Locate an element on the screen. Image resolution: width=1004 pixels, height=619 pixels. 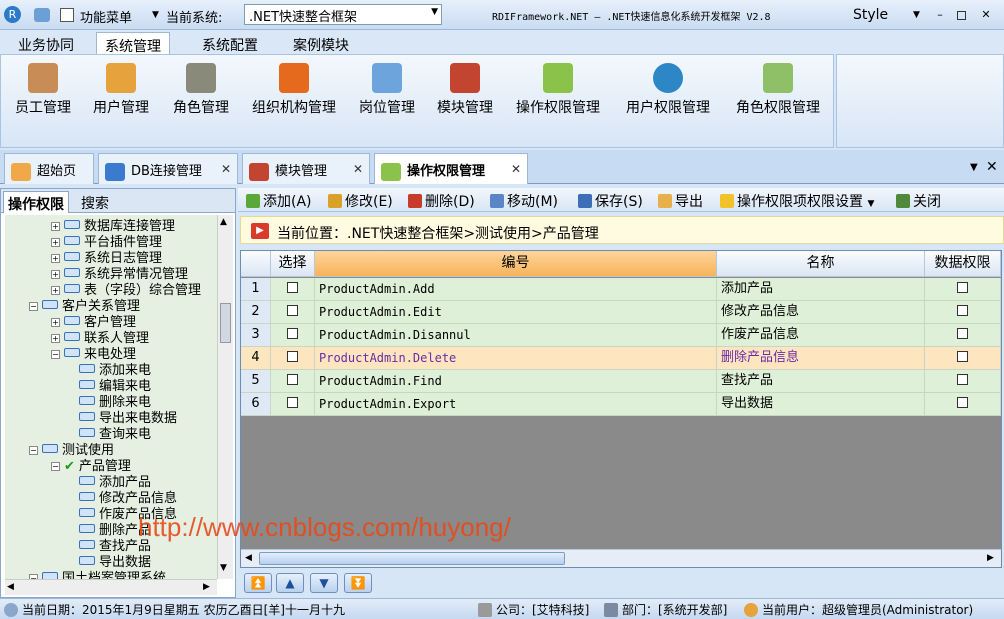
table-row: 5 ProductAdmin.Find 查找产品 is located at coordinates (621, 381).